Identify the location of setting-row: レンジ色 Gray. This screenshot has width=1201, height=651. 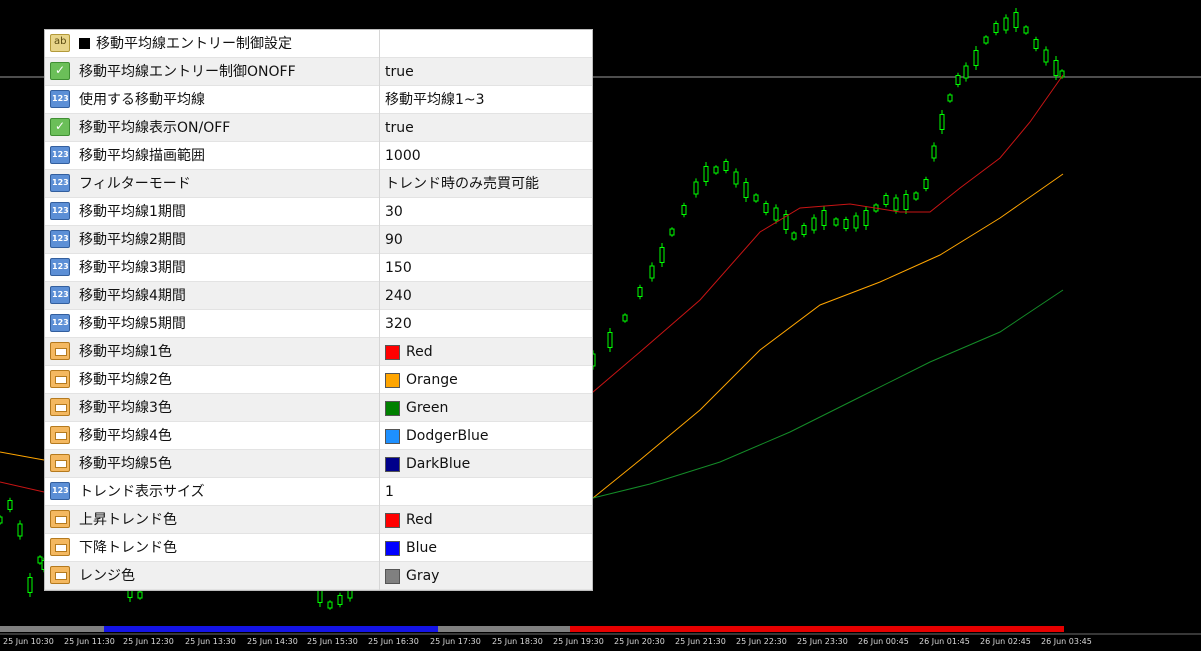
(318, 576).